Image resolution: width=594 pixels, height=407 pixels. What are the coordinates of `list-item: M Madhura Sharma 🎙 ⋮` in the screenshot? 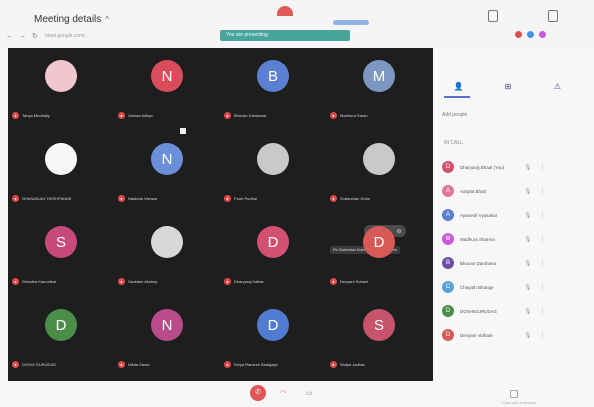 It's located at (494, 239).